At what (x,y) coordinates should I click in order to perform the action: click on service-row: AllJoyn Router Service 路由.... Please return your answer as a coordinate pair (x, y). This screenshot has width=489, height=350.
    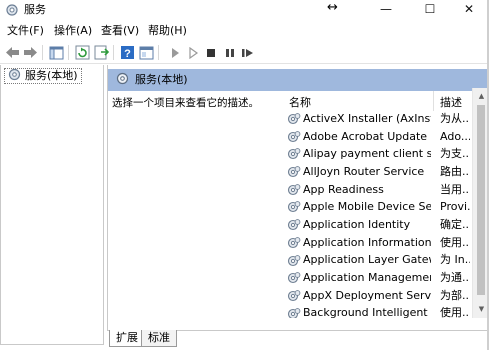
    Looking at the image, I should click on (386, 172).